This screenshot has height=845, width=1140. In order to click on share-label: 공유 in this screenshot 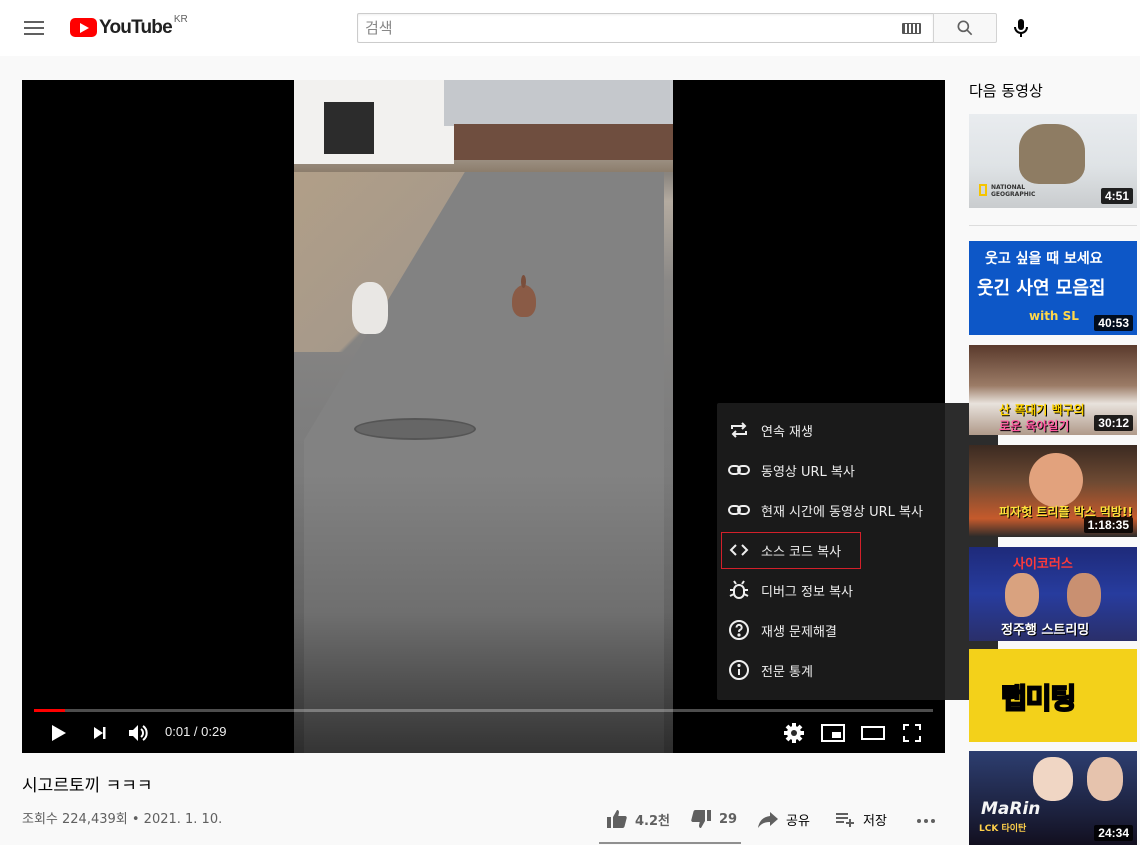, I will do `click(798, 821)`.